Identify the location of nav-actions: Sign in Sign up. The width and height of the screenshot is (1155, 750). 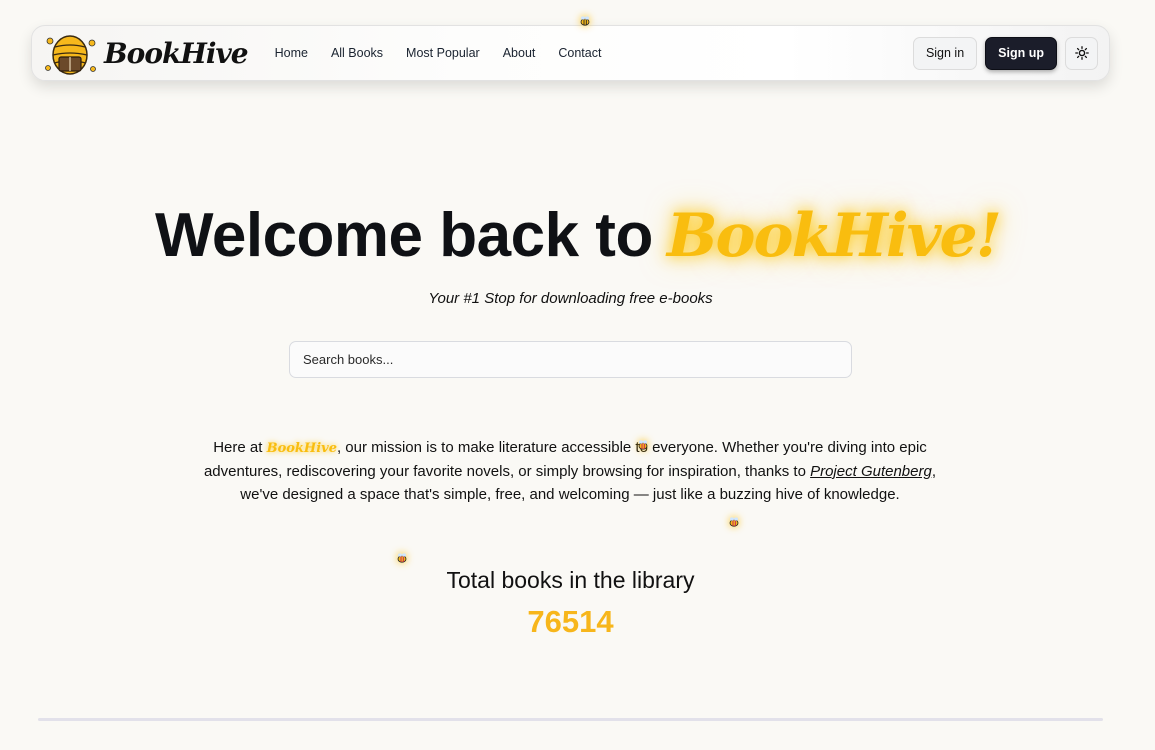
(1005, 53).